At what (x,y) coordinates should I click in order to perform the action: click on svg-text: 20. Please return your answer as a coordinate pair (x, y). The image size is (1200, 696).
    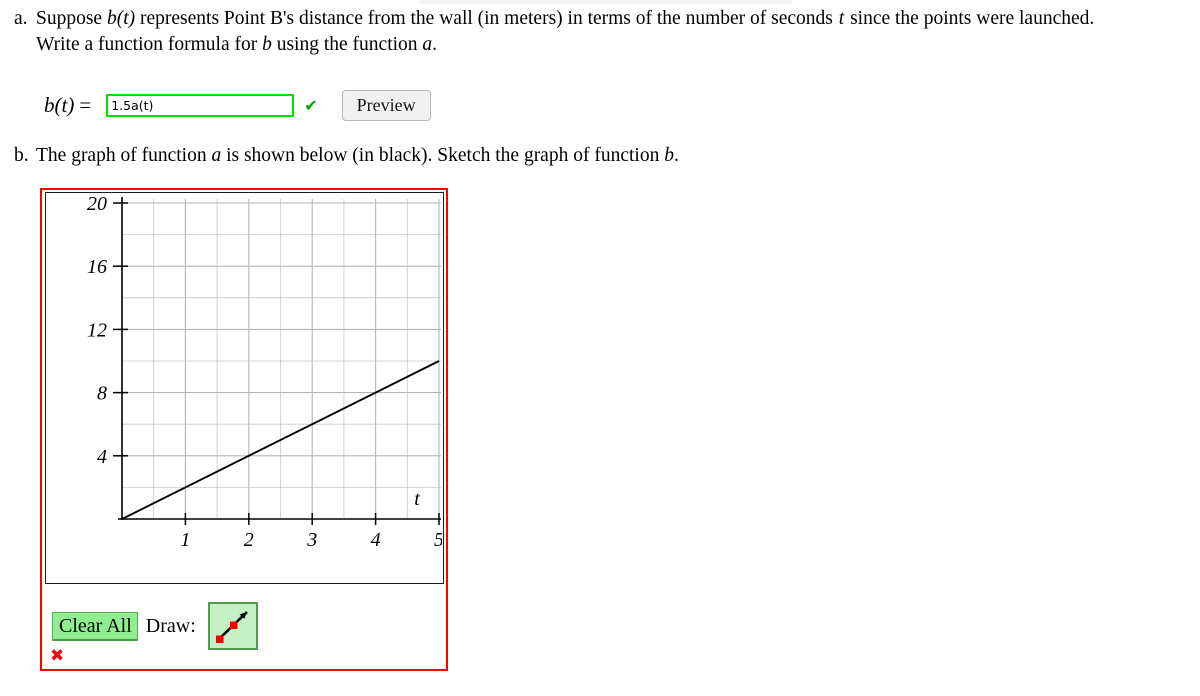
    Looking at the image, I should click on (97, 204).